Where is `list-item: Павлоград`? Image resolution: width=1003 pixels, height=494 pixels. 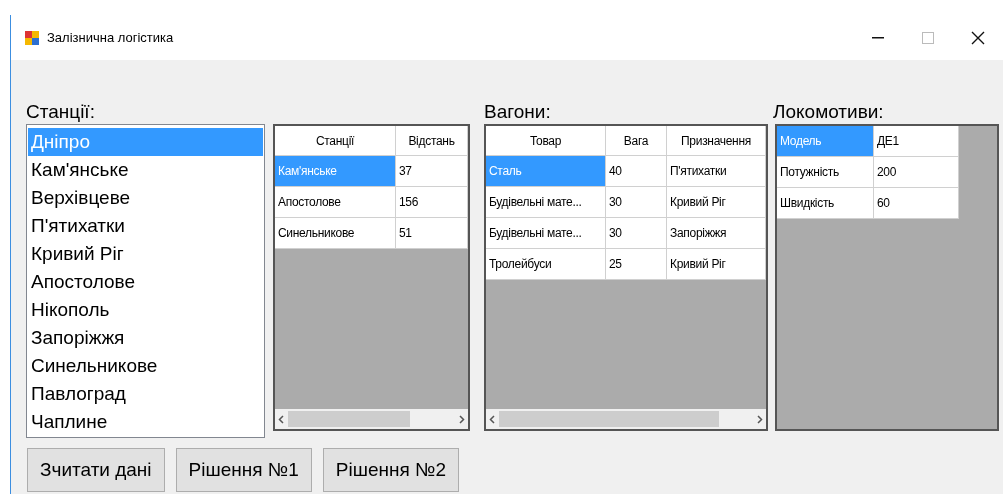 list-item: Павлоград is located at coordinates (145, 394).